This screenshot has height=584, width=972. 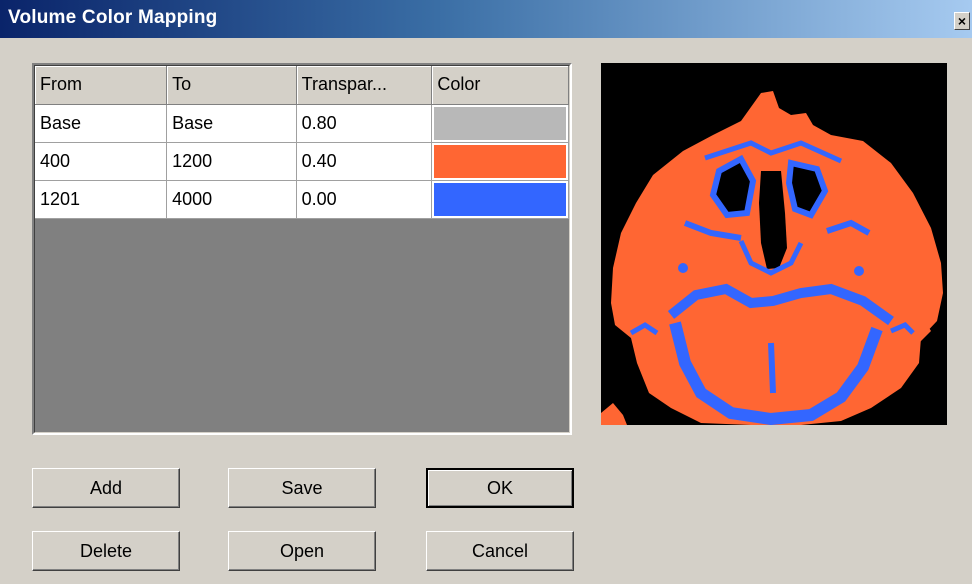 I want to click on cell-transparency: 0.00, so click(x=364, y=199).